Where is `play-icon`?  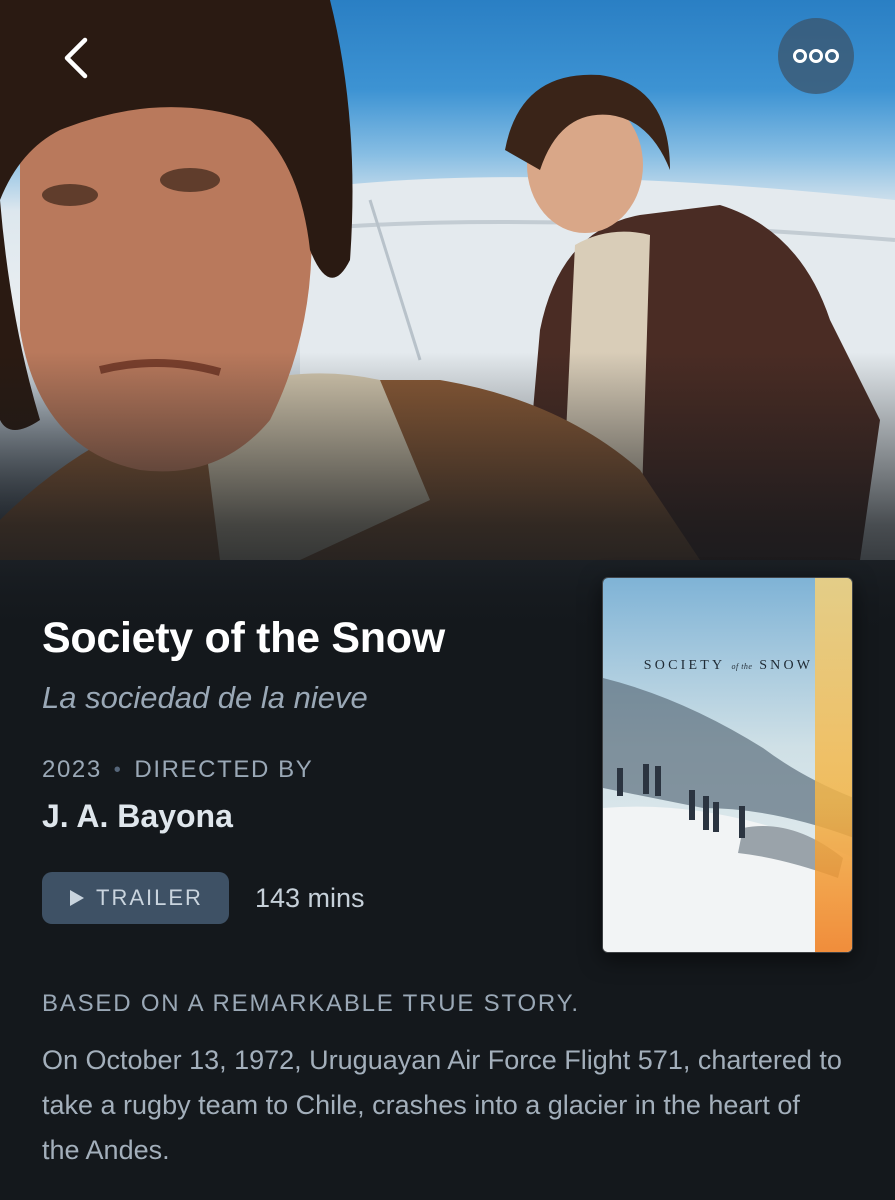
play-icon is located at coordinates (77, 898).